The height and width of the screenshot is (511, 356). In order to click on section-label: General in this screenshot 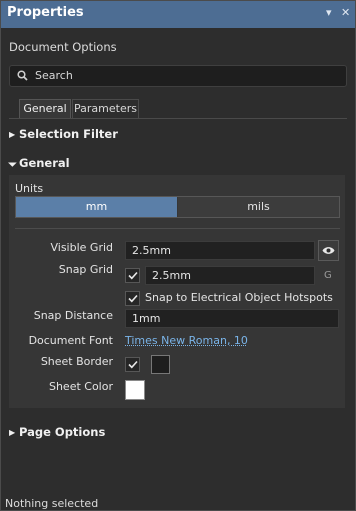, I will do `click(44, 163)`.